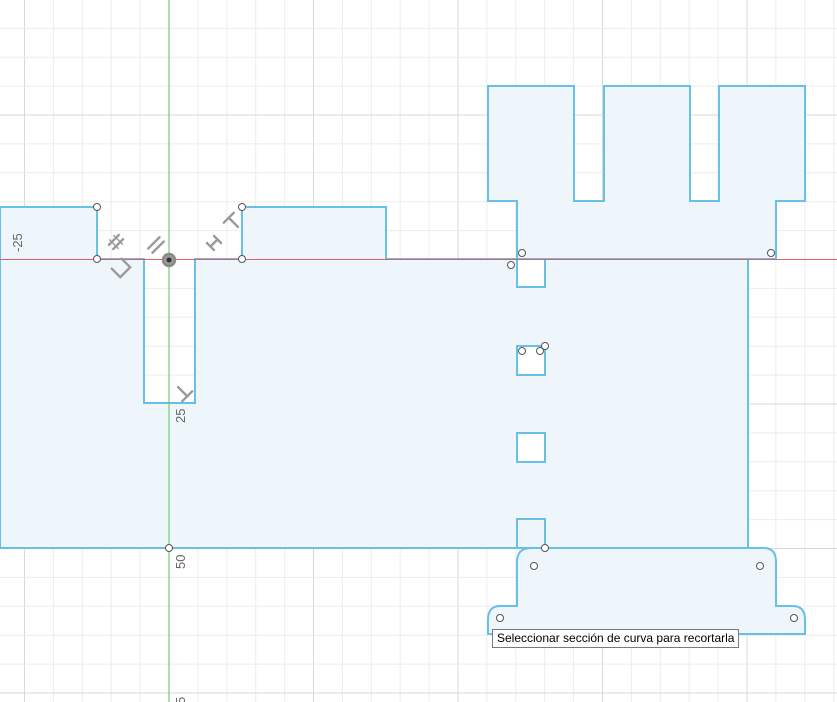 Image resolution: width=837 pixels, height=702 pixels. Describe the element at coordinates (214, 243) in the screenshot. I see `horizontal-constraint-icon` at that location.